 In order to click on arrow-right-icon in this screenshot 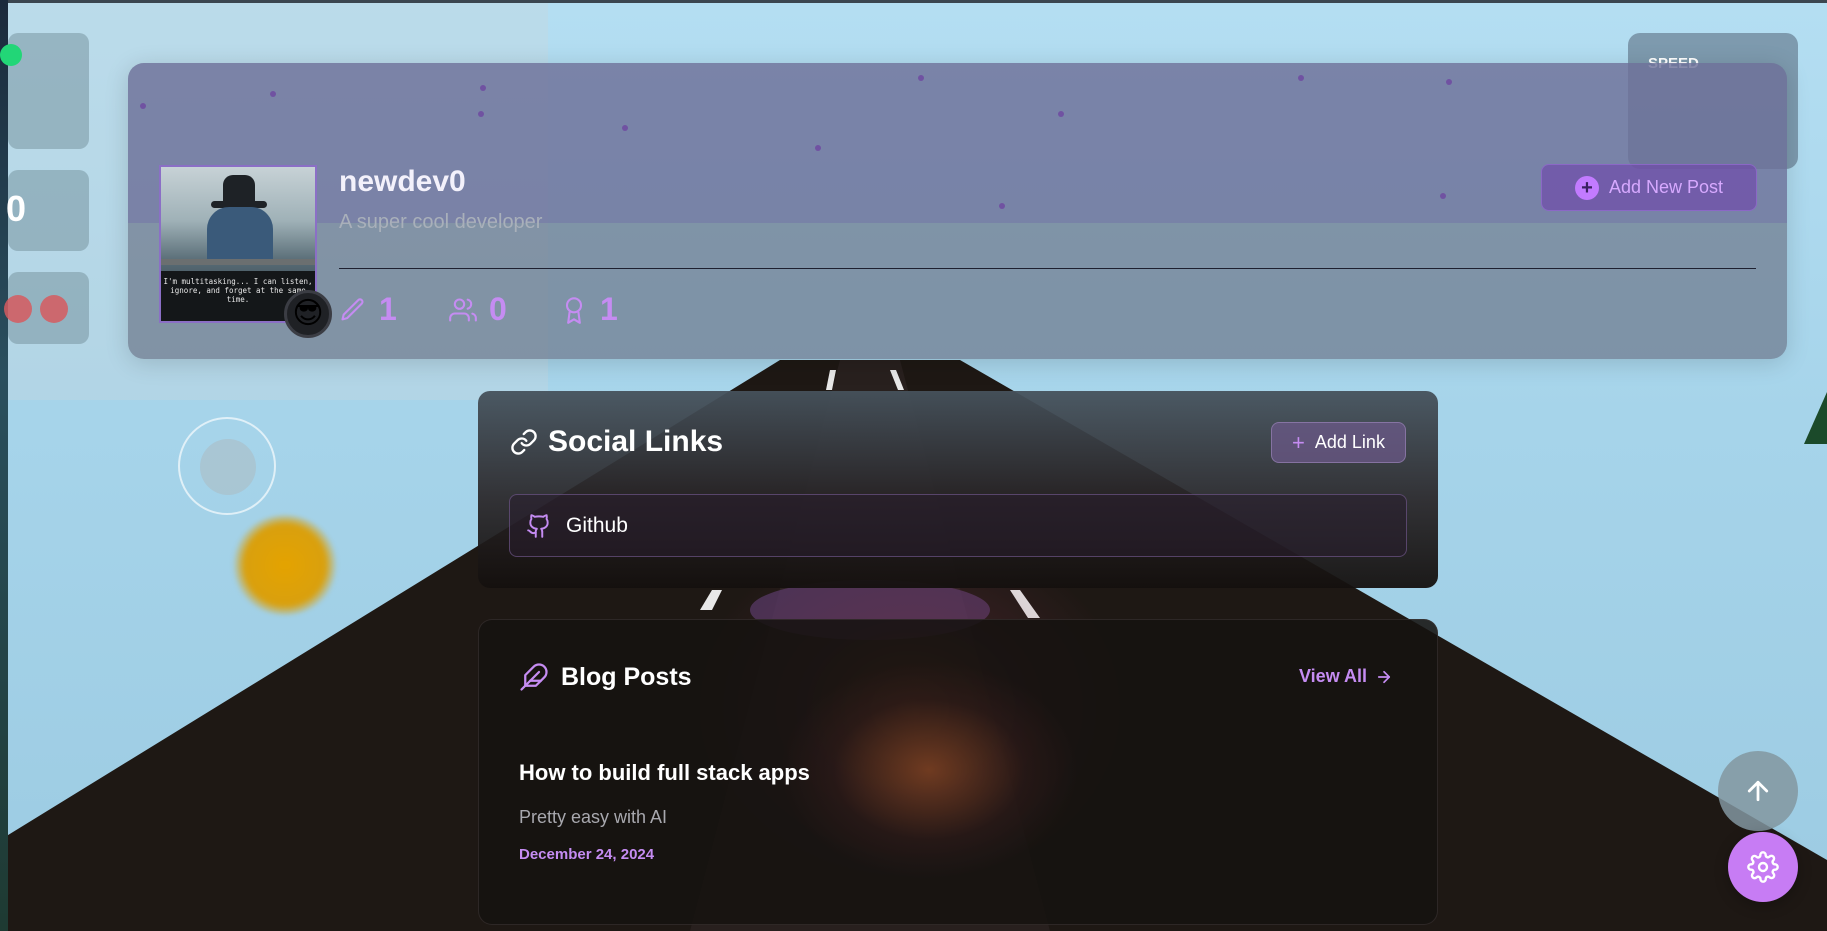, I will do `click(1384, 676)`.